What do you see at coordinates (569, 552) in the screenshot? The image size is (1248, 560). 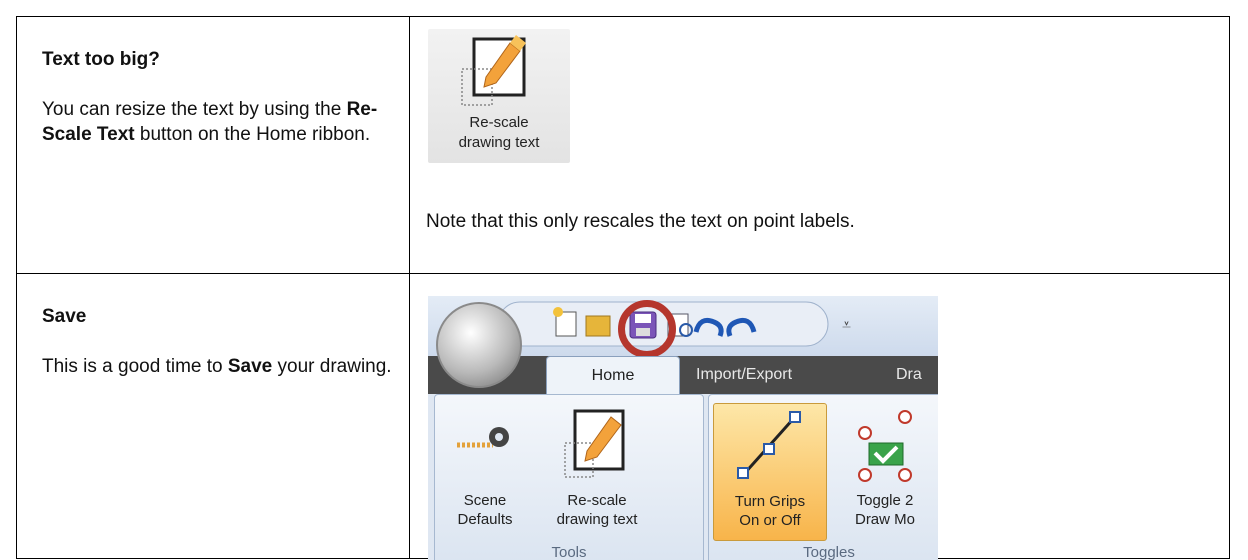 I see `group-label-tools: Tools` at bounding box center [569, 552].